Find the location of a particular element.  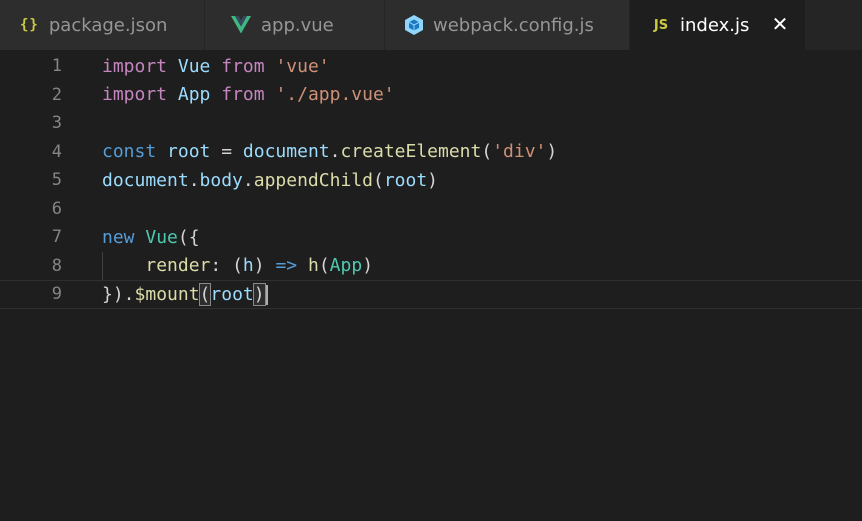

token-string: 'vue' is located at coordinates (302, 66).